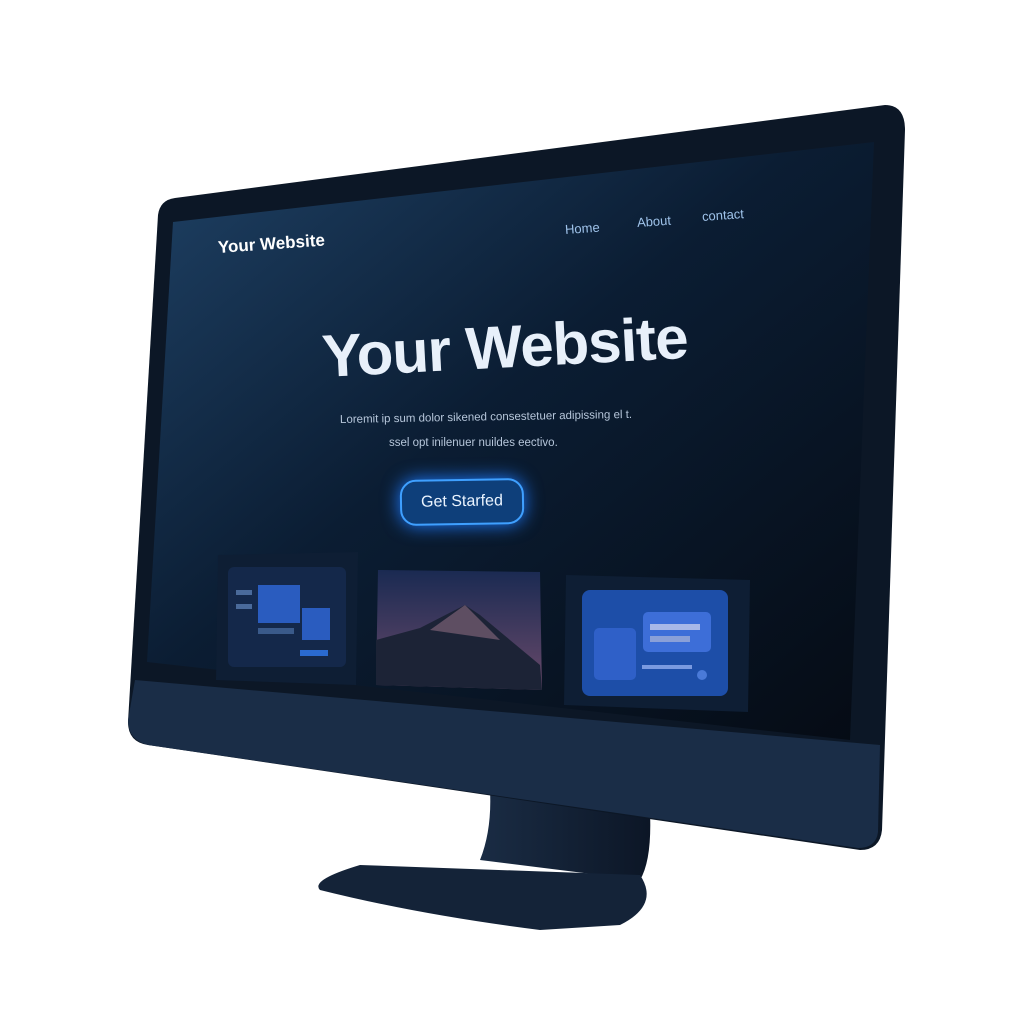 This screenshot has width=1024, height=1024. What do you see at coordinates (482, 897) in the screenshot?
I see `stand-base` at bounding box center [482, 897].